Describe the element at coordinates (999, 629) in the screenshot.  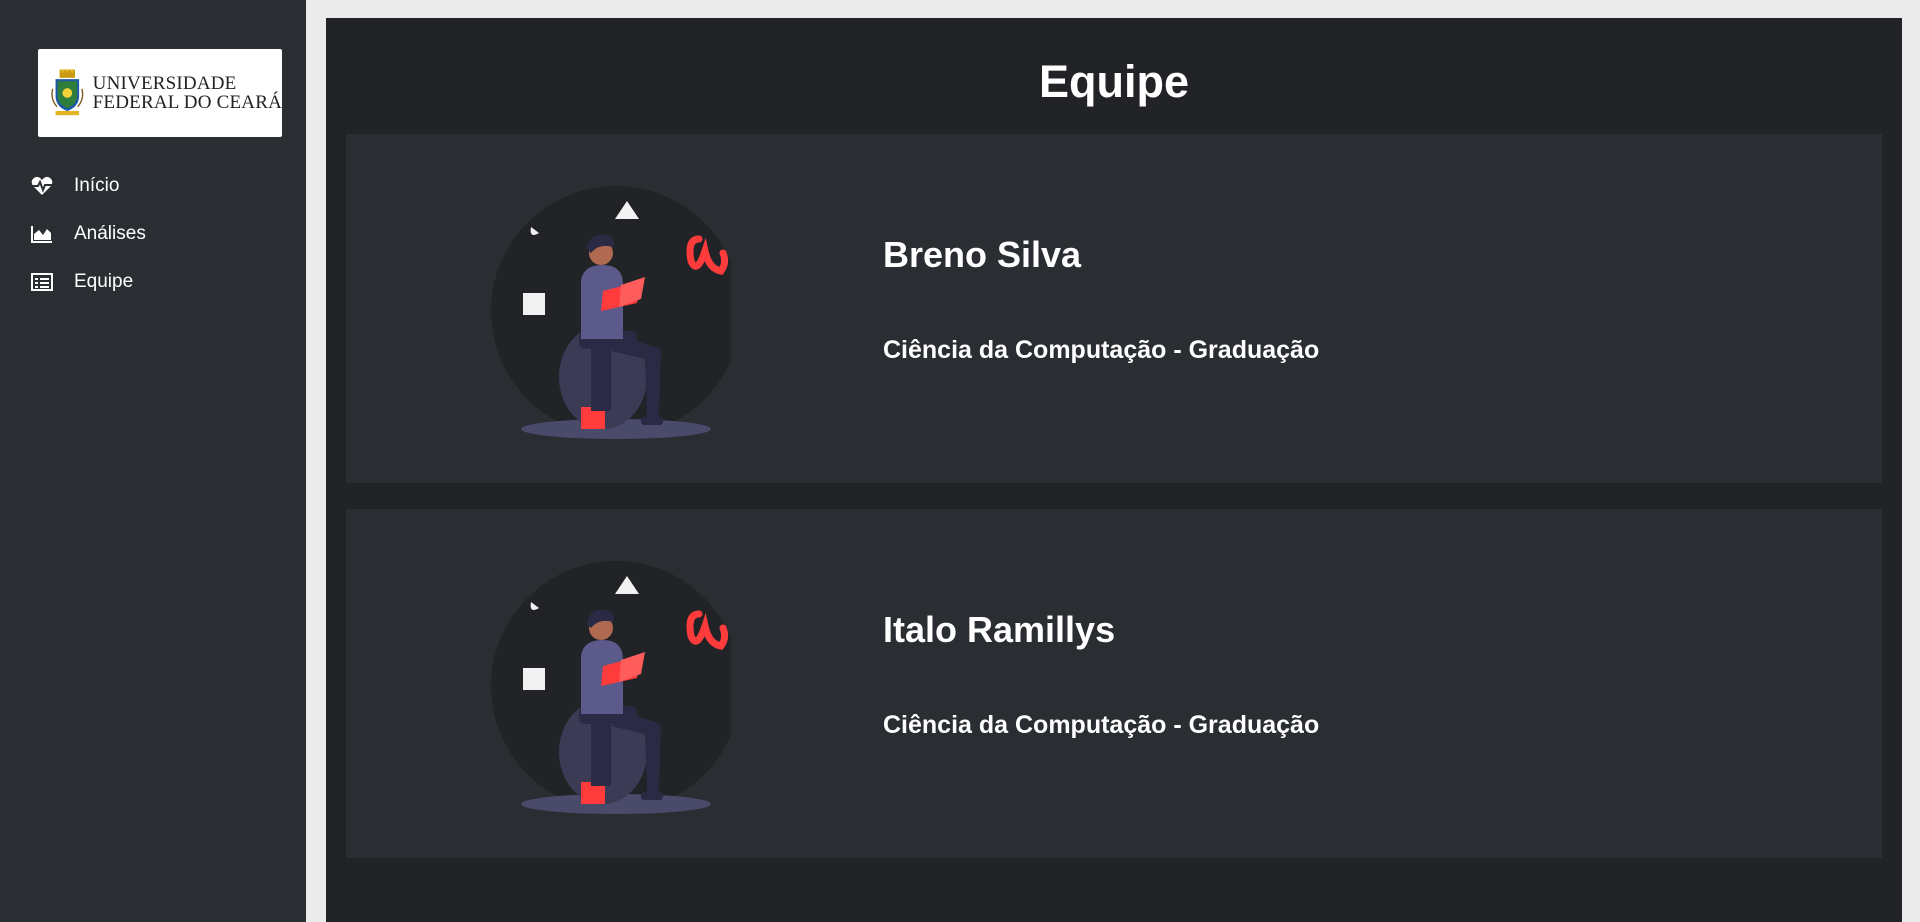
I see `member-name: Italo Ramillys` at that location.